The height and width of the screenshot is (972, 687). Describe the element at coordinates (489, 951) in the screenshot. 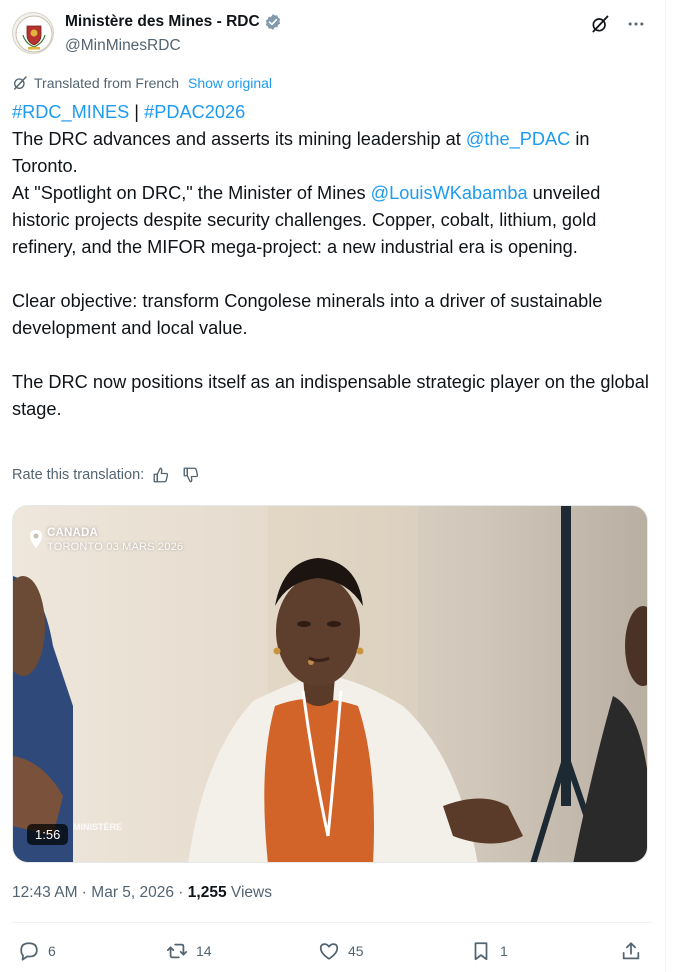

I see `bookmark-button: 1` at that location.